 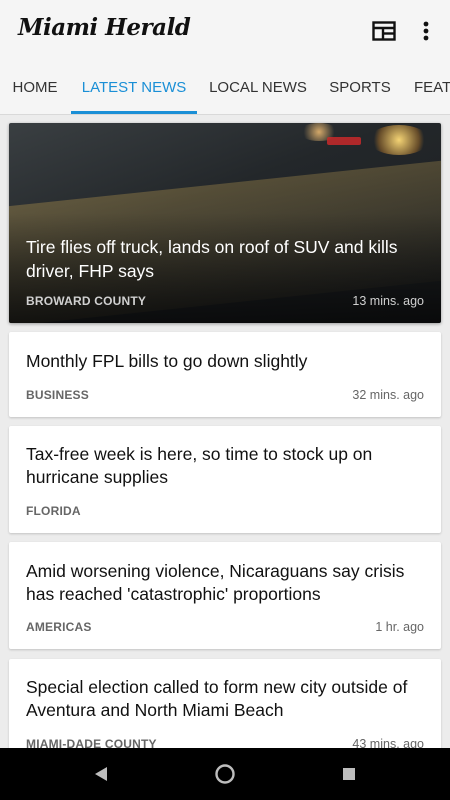 I want to click on tab-sports: SPORTS, so click(x=360, y=88).